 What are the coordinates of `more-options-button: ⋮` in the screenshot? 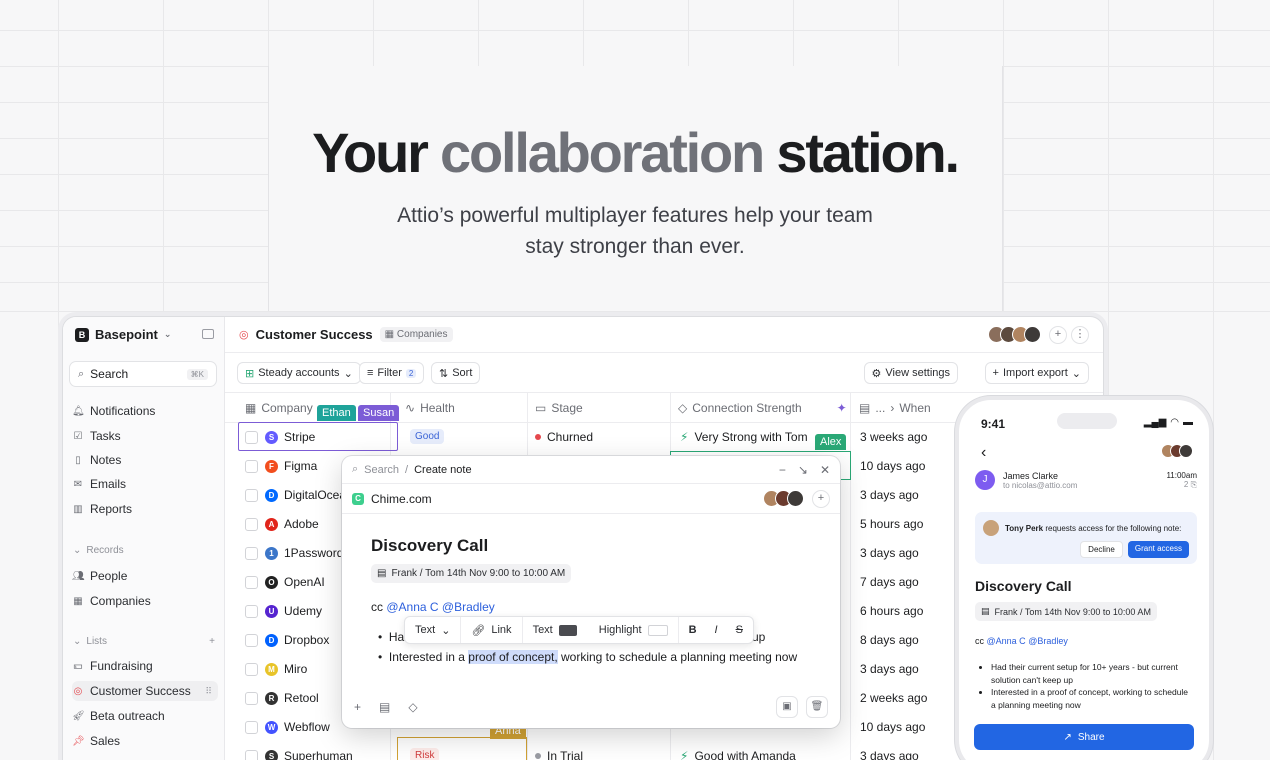 It's located at (1080, 335).